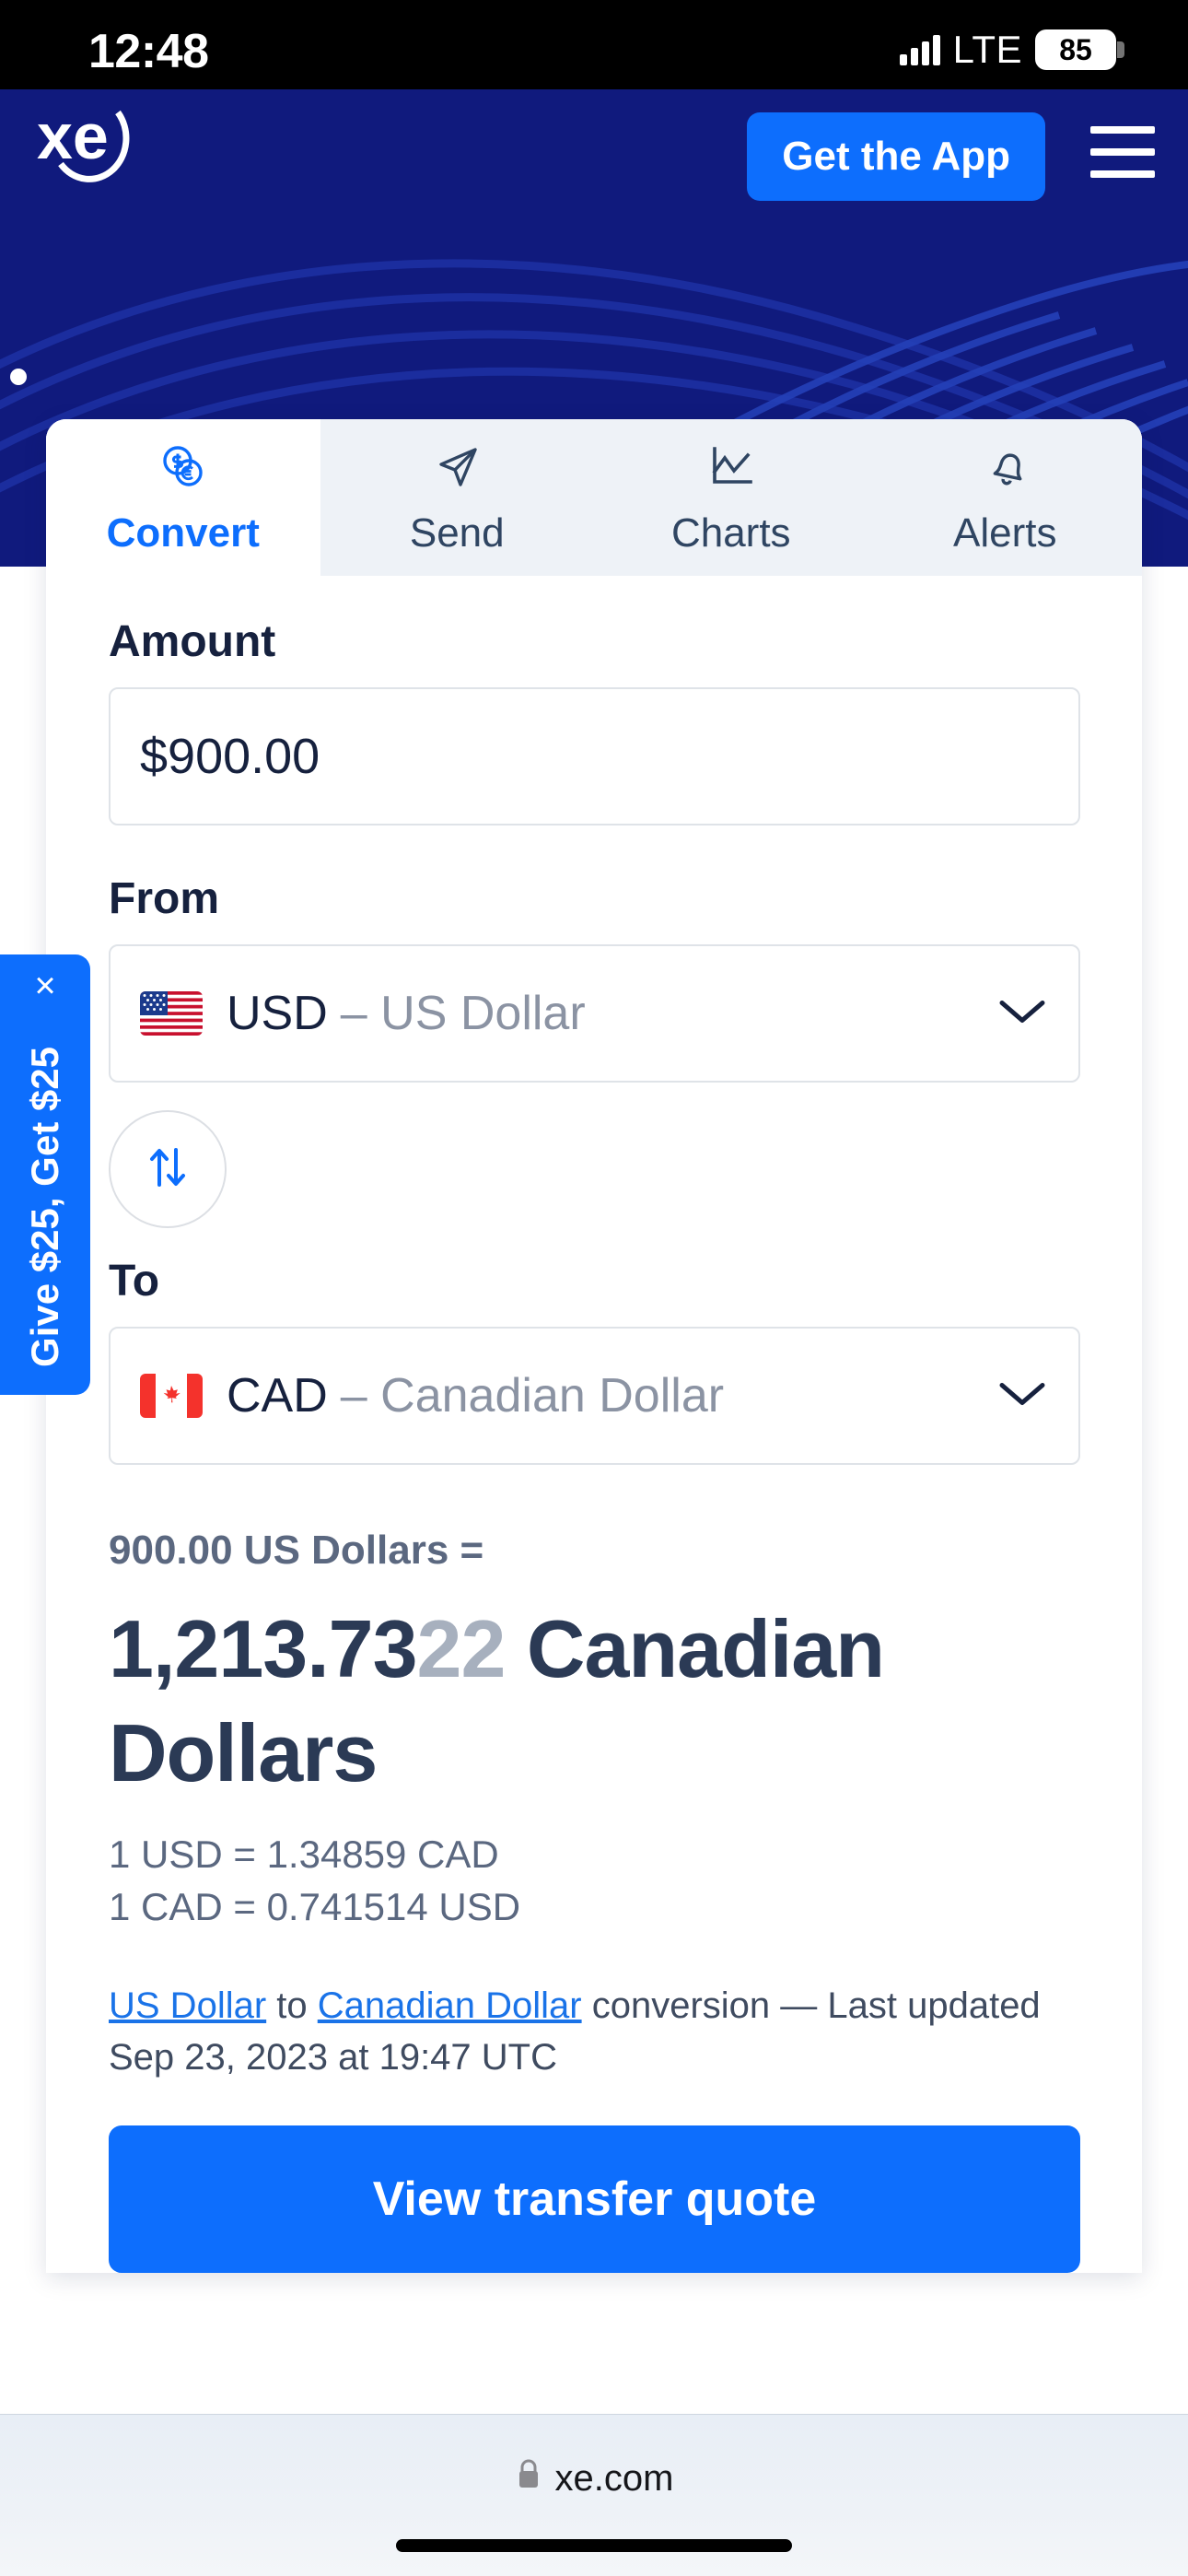 The height and width of the screenshot is (2576, 1188). I want to click on from-label: From, so click(164, 898).